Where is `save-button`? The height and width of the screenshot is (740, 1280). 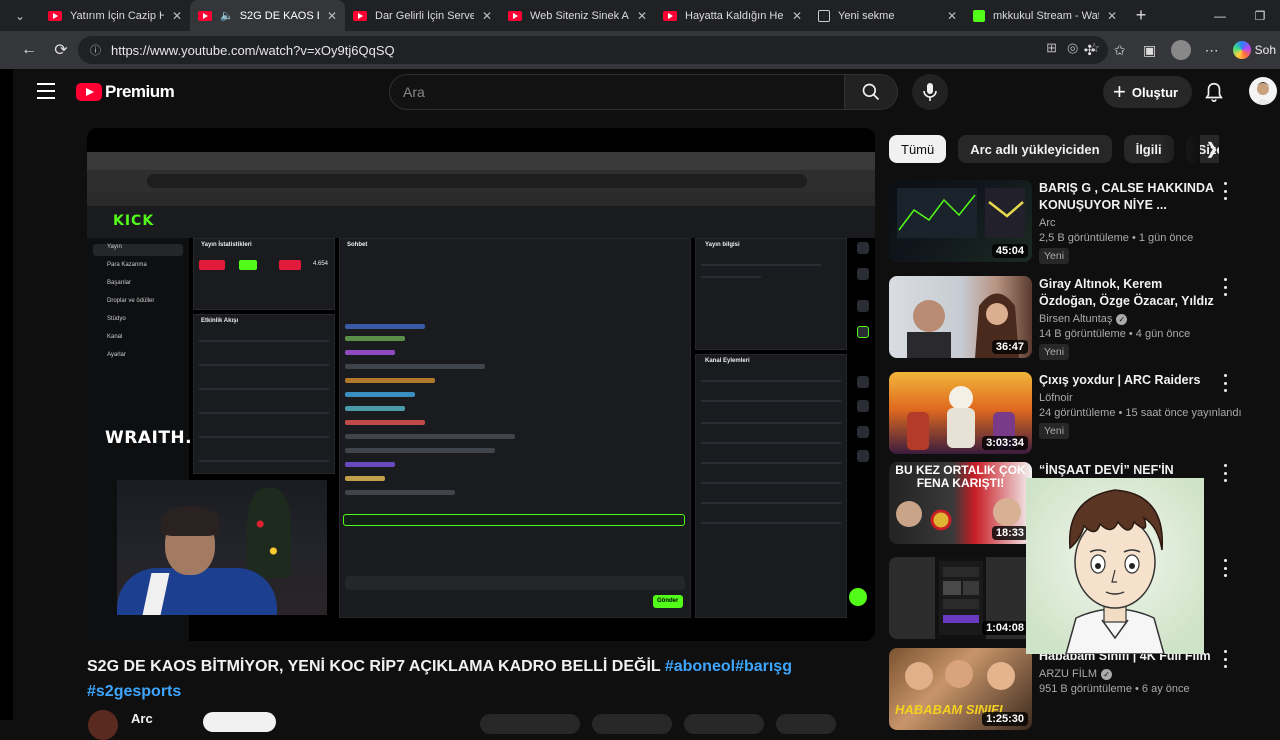 save-button is located at coordinates (724, 724).